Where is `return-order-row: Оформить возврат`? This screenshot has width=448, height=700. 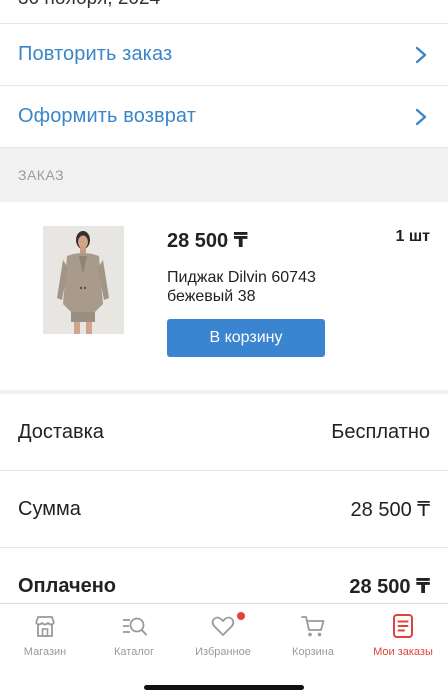 return-order-row: Оформить возврат is located at coordinates (224, 117).